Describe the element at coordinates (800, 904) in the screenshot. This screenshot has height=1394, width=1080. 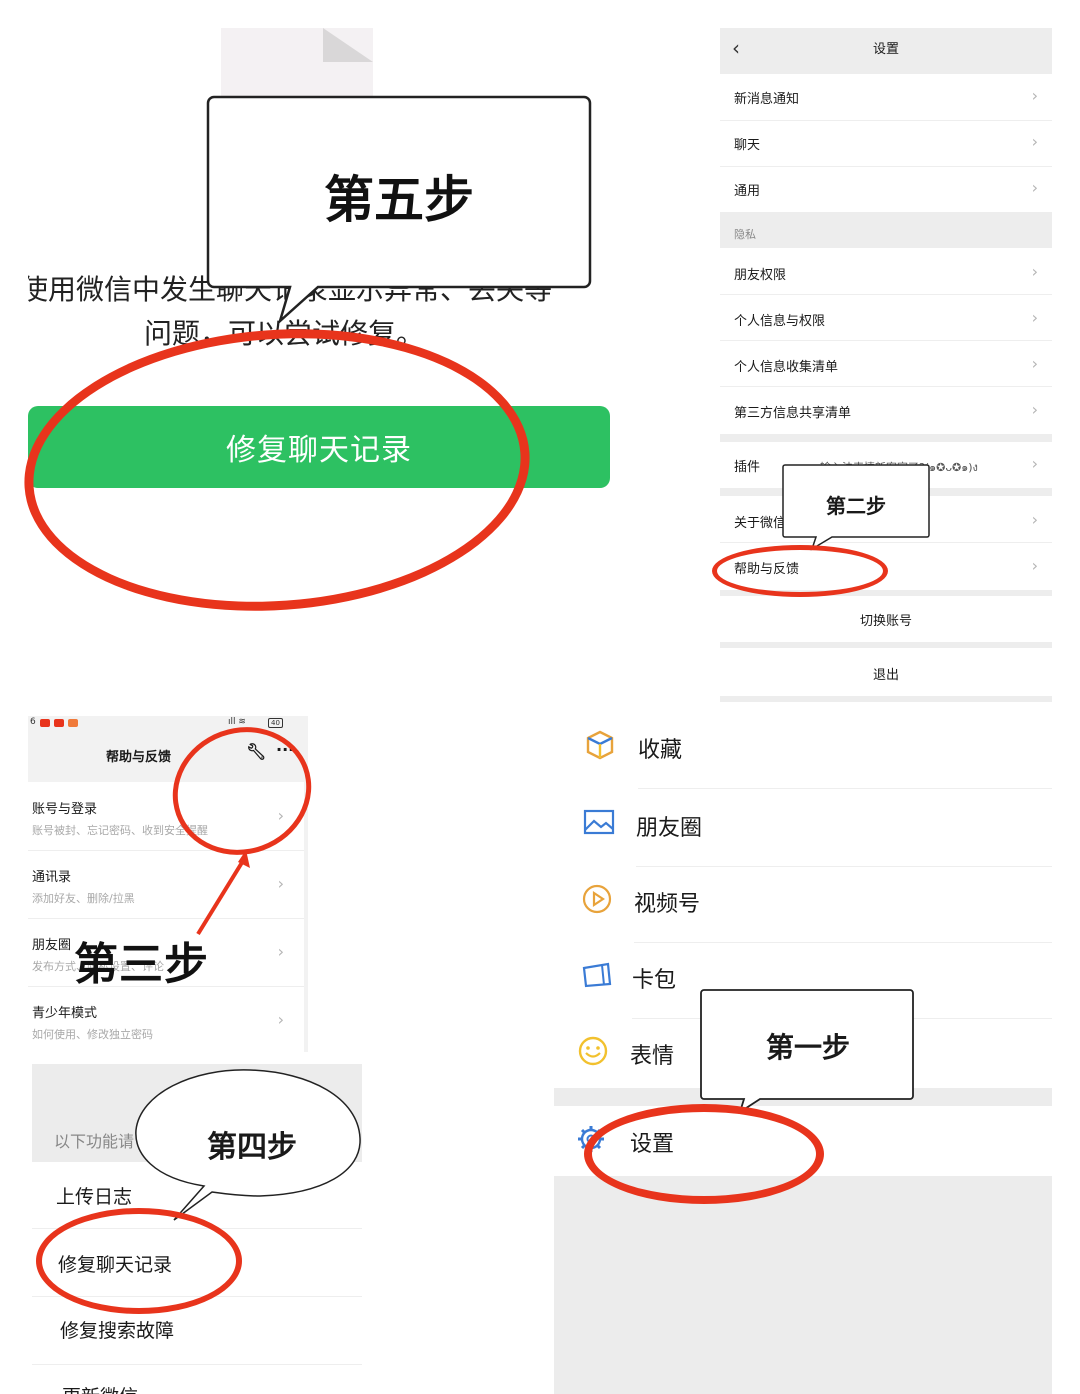
I see `menu-channels: 视频号` at that location.